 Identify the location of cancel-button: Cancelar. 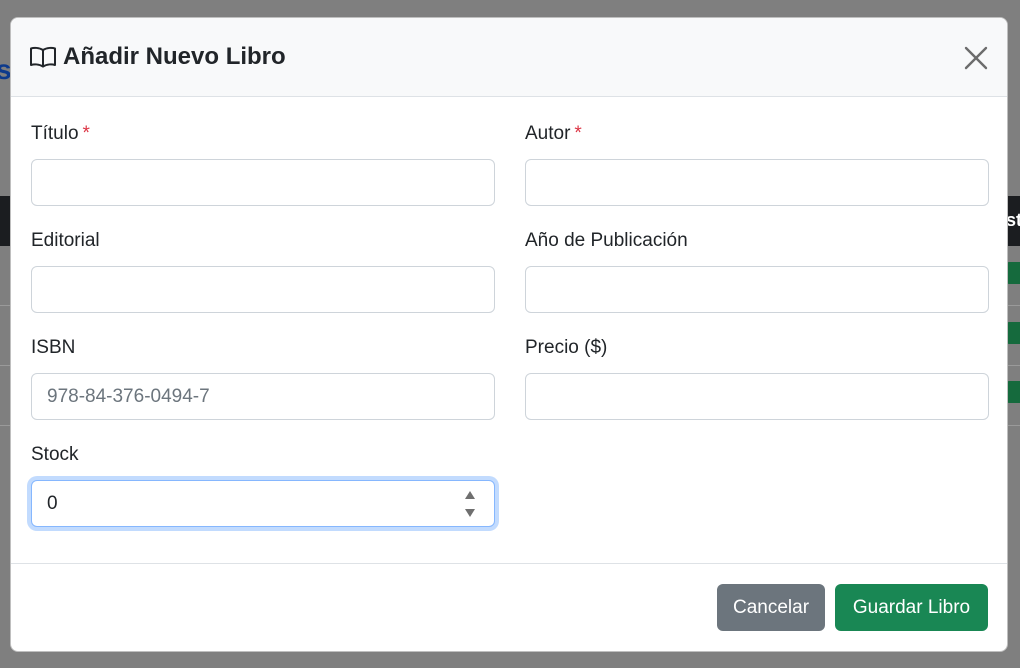
(771, 607).